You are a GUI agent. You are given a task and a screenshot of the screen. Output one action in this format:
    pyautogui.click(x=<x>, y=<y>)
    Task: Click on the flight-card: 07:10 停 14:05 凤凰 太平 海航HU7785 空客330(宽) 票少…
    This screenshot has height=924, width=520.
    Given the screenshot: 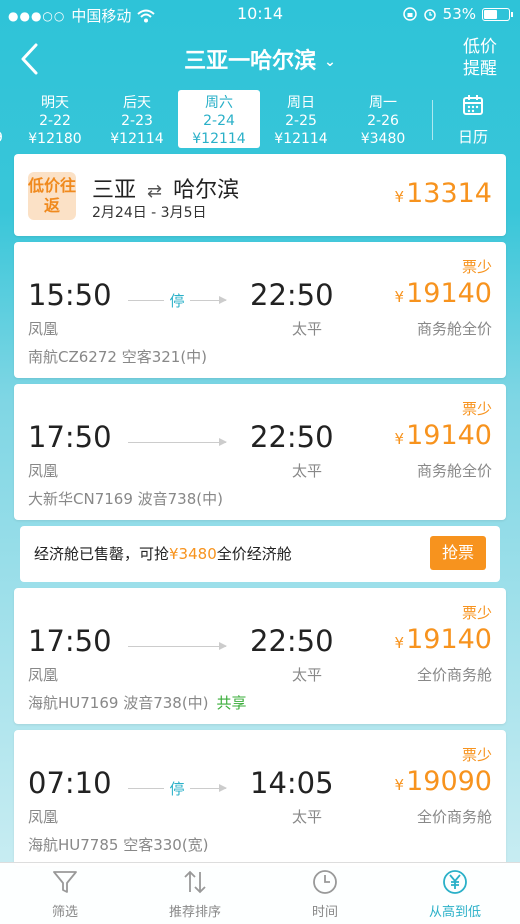 What is the action you would take?
    pyautogui.click(x=260, y=798)
    